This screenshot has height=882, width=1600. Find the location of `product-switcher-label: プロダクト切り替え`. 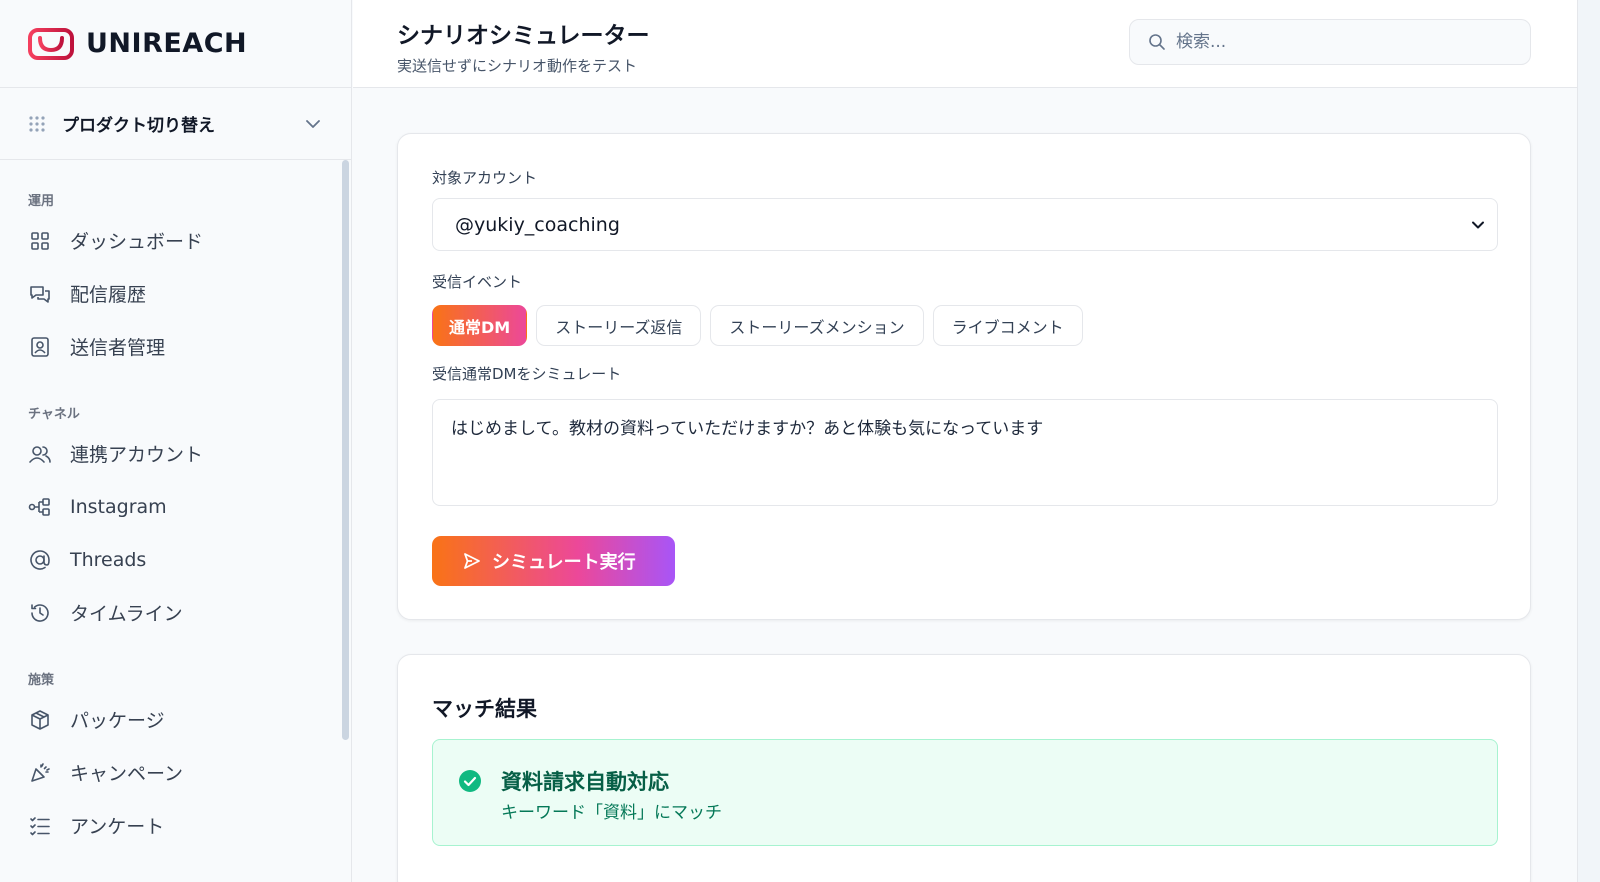

product-switcher-label: プロダクト切り替え is located at coordinates (138, 126).